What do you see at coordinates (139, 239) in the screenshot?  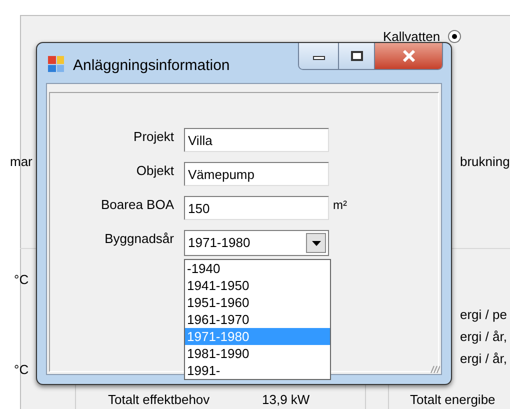 I see `field-label: Byggnadsår` at bounding box center [139, 239].